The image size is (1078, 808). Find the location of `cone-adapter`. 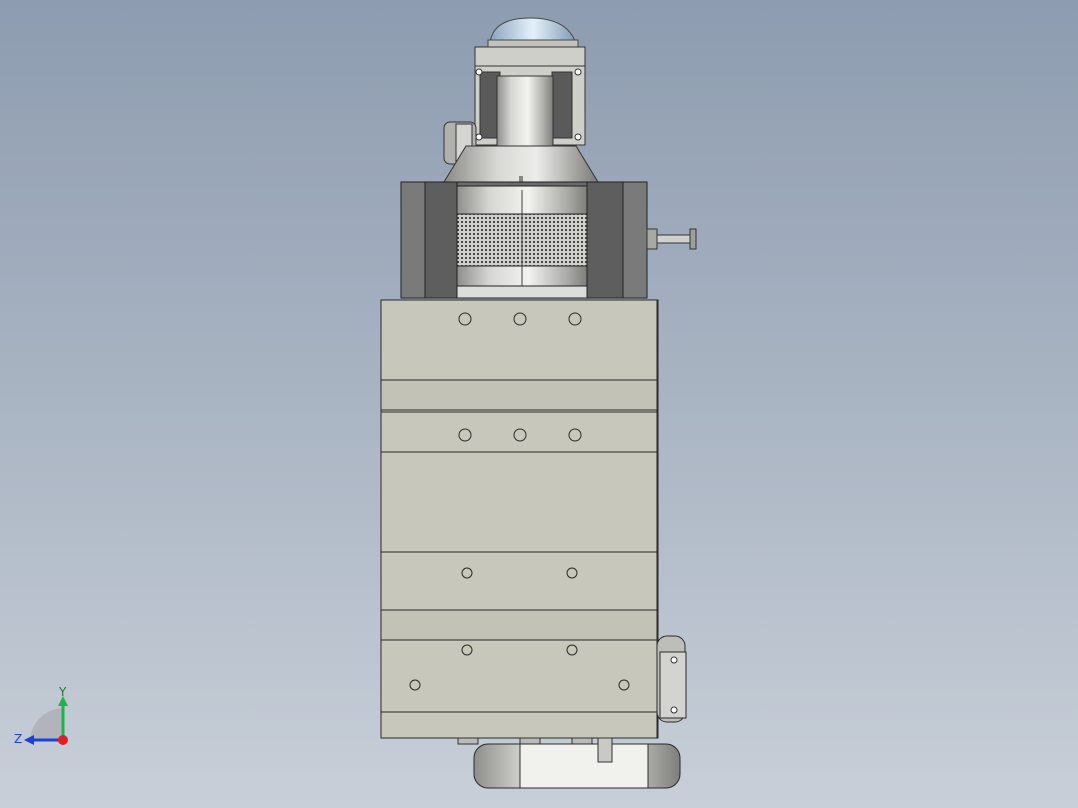

cone-adapter is located at coordinates (521, 164).